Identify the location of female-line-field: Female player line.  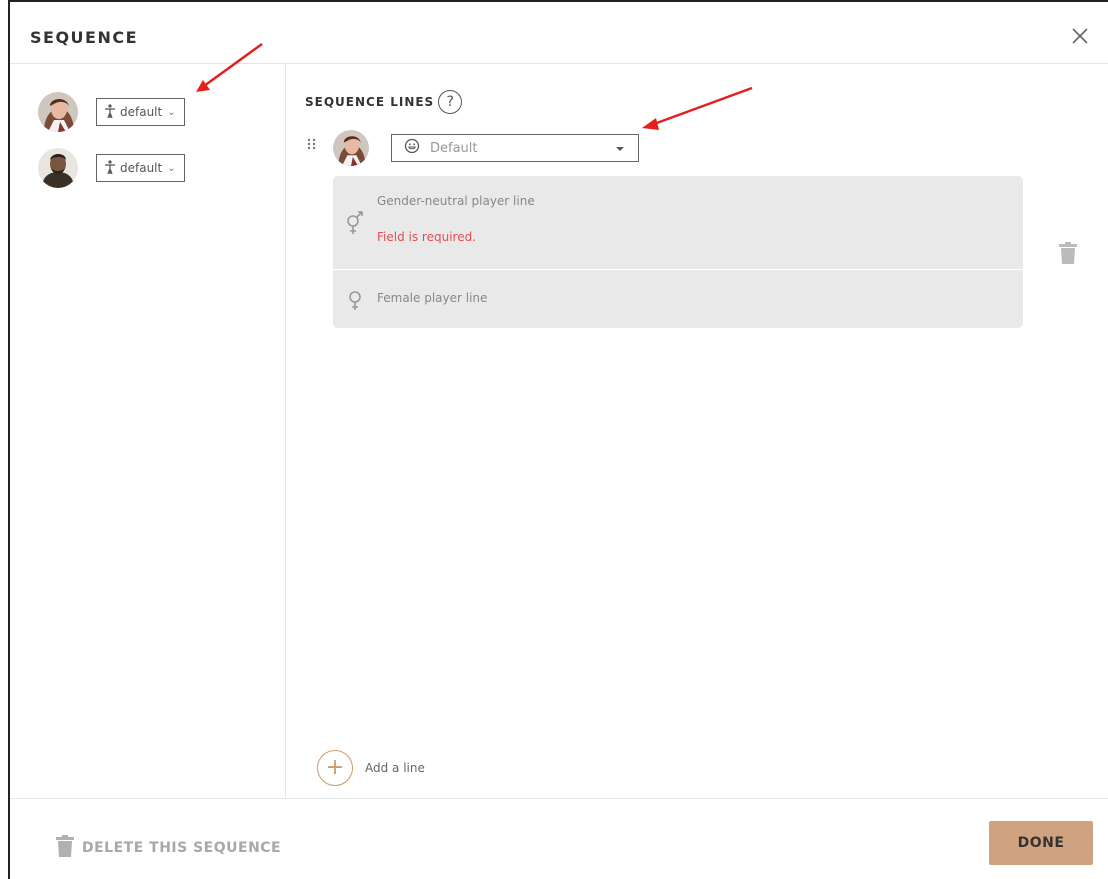
(678, 299).